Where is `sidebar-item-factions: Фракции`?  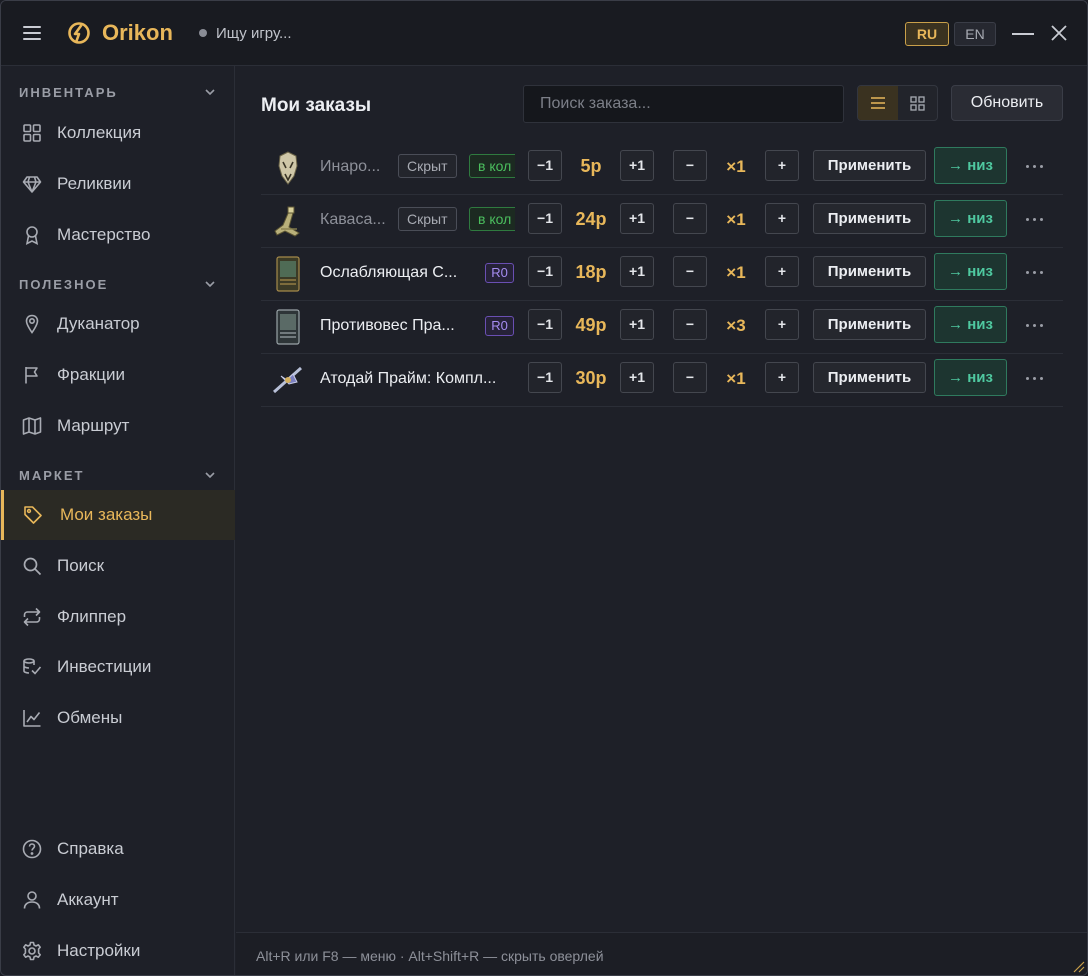 sidebar-item-factions: Фракции is located at coordinates (118, 375).